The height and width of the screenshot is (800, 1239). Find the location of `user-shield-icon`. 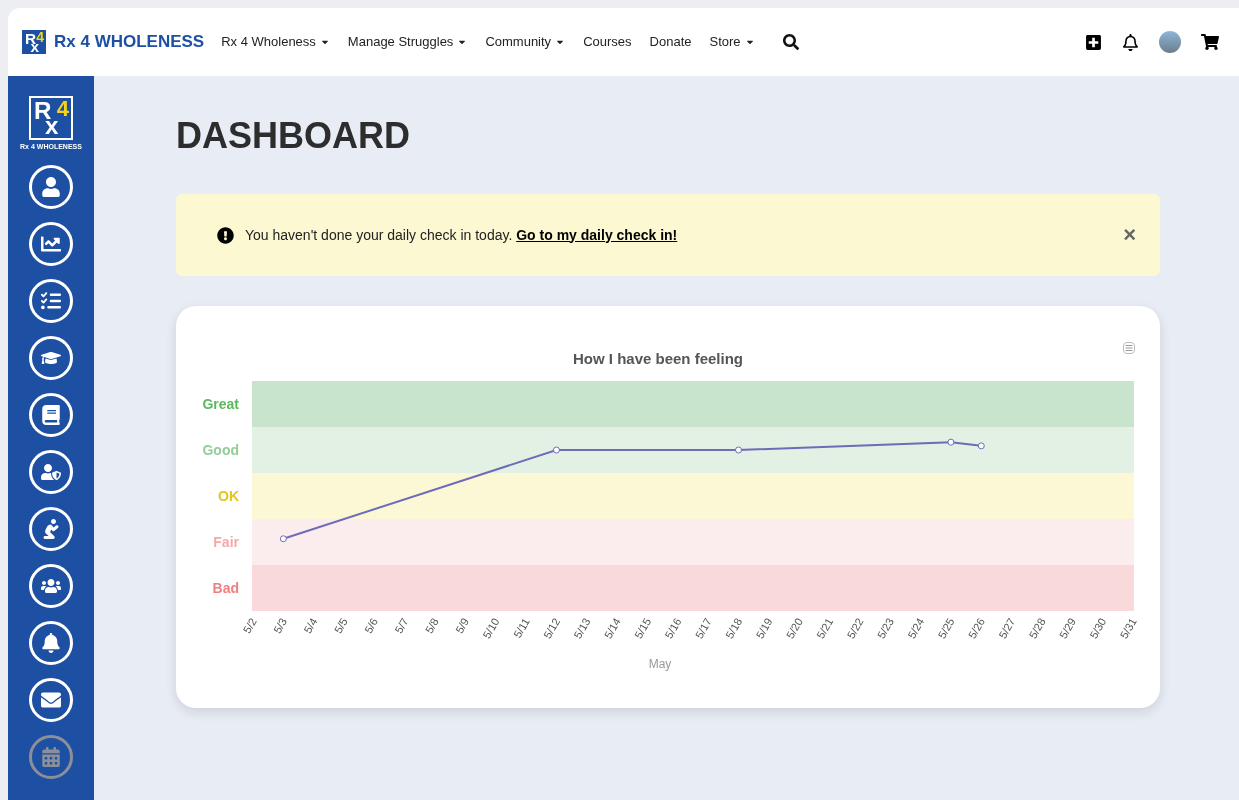

user-shield-icon is located at coordinates (51, 471).